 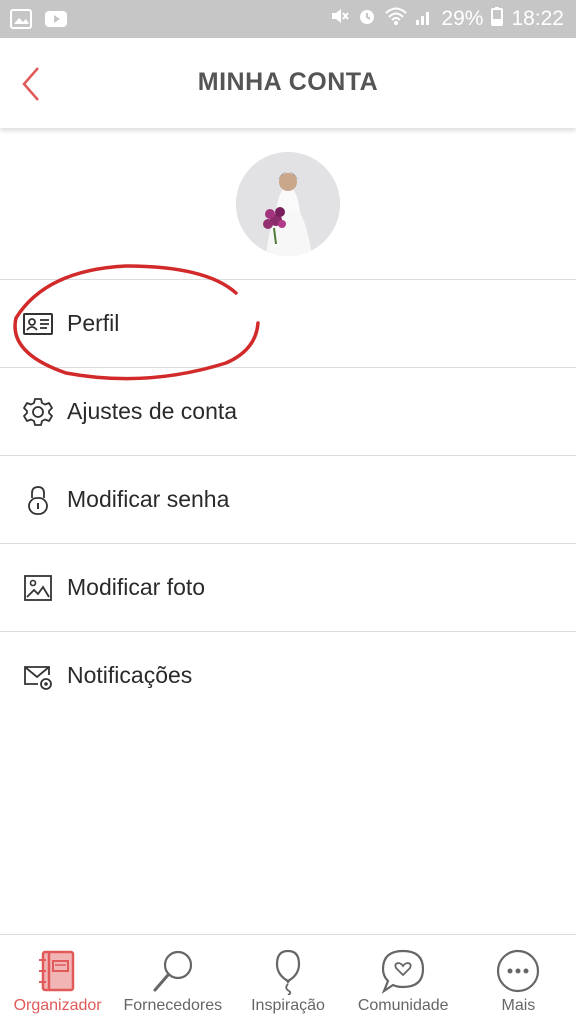 I want to click on menu-item-ajustes-de-conta: Ajustes de conta, so click(x=288, y=411).